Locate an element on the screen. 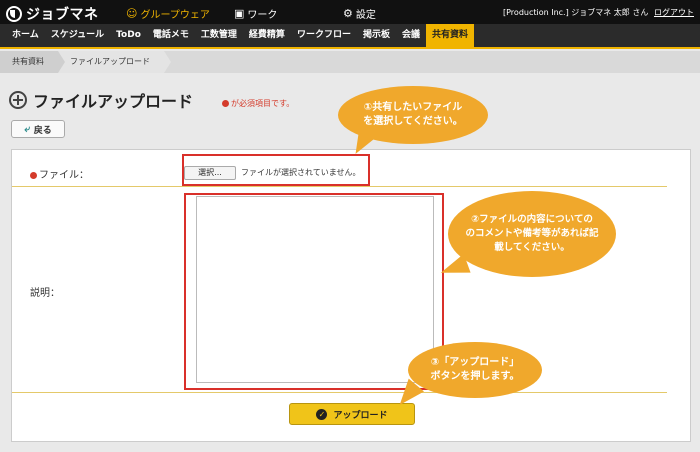  gear-icon: ⚙ is located at coordinates (348, 13).